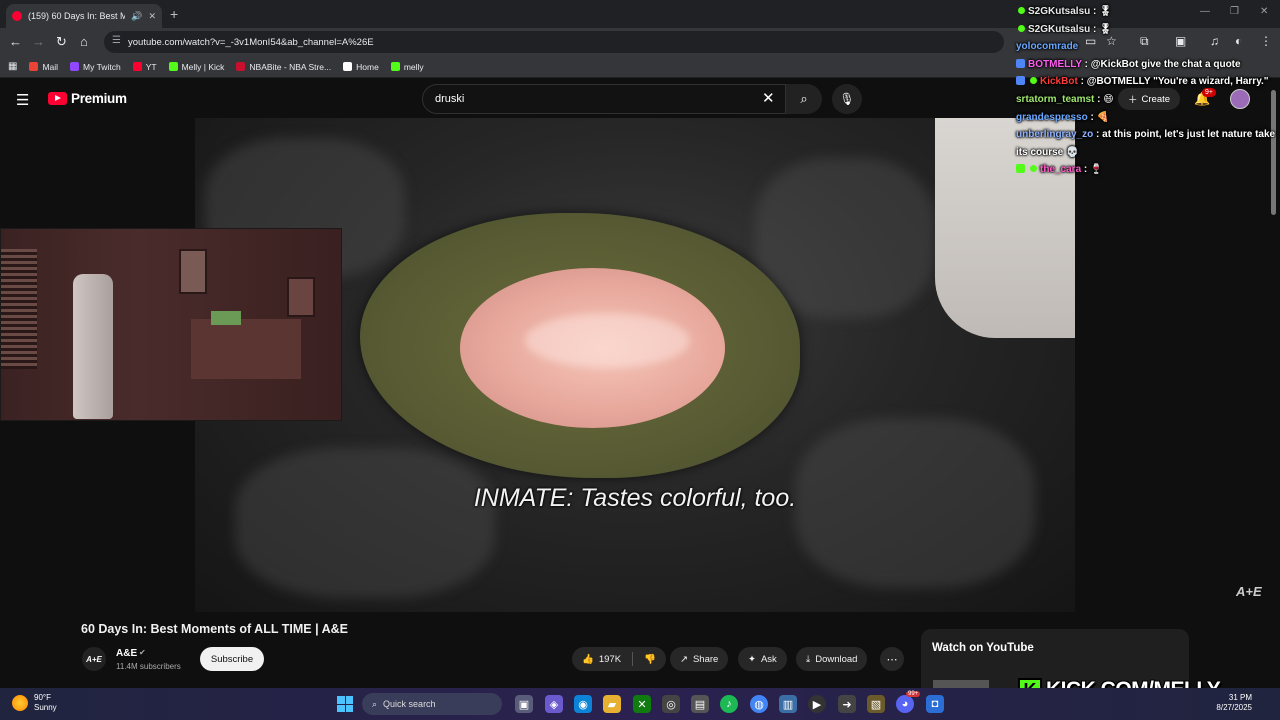 The width and height of the screenshot is (1280, 720). I want to click on channel-avatar: A+E, so click(94, 659).